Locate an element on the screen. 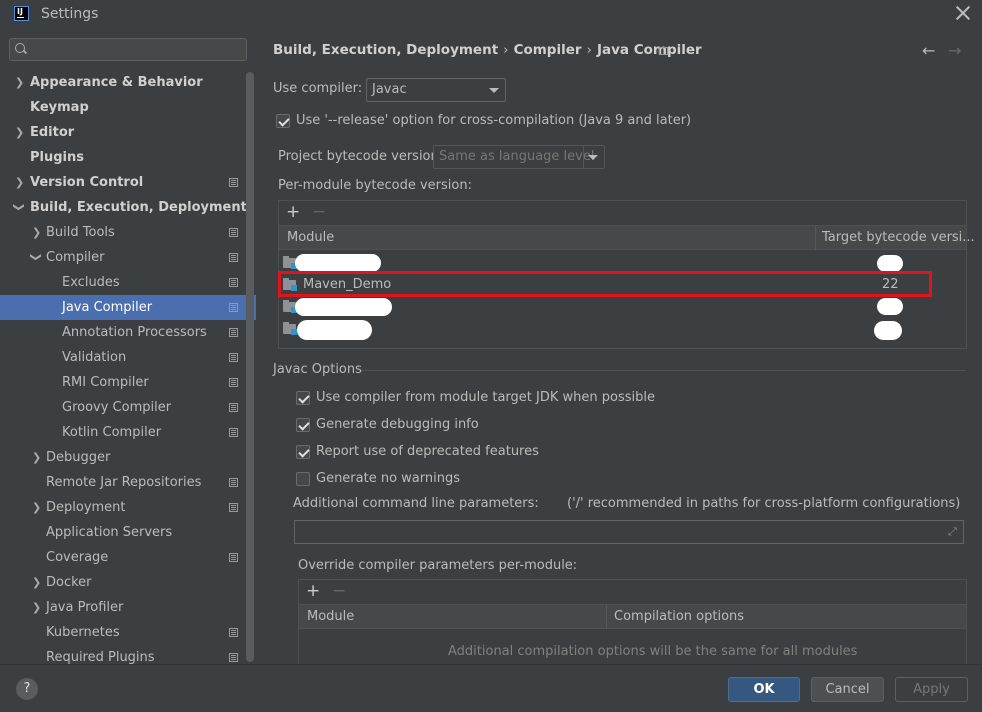 This screenshot has height=712, width=982. tree-item-deployment: ❯ Deployment is located at coordinates (128, 507).